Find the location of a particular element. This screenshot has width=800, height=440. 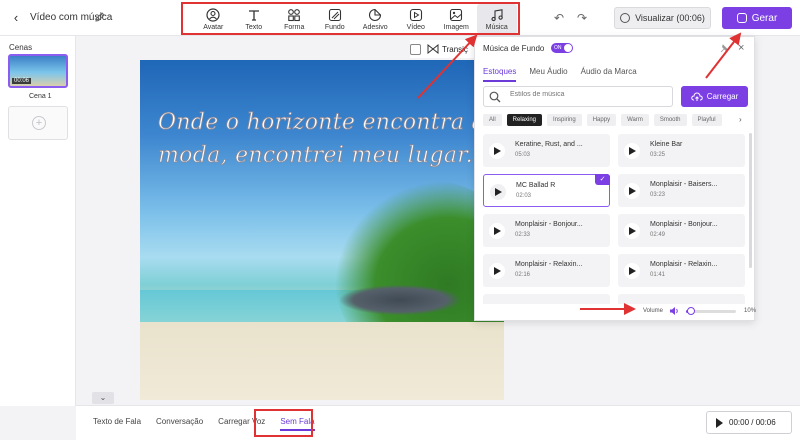

preview-label: Visualizar (00:06) is located at coordinates (670, 18).